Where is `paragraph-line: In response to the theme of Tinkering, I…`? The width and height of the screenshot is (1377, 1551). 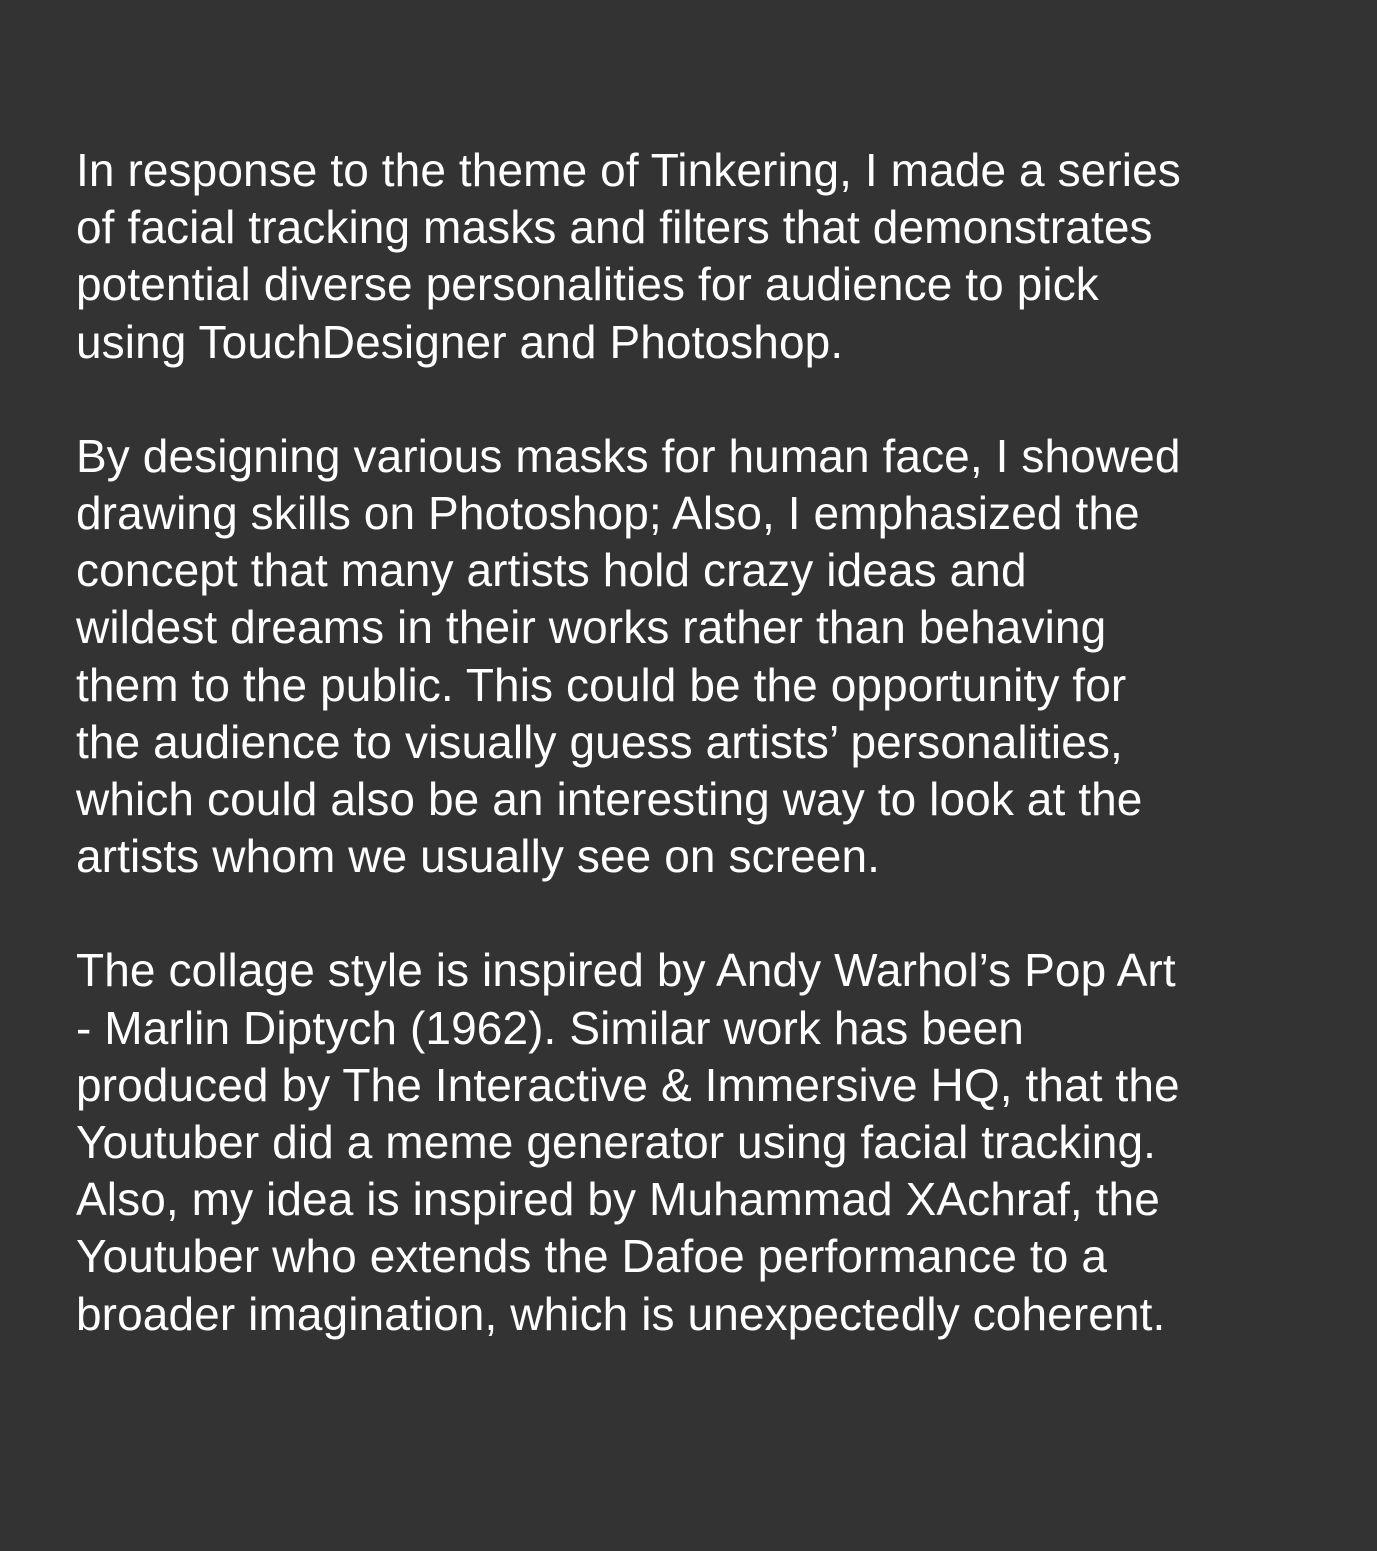 paragraph-line: In response to the theme of Tinkering, I… is located at coordinates (628, 170).